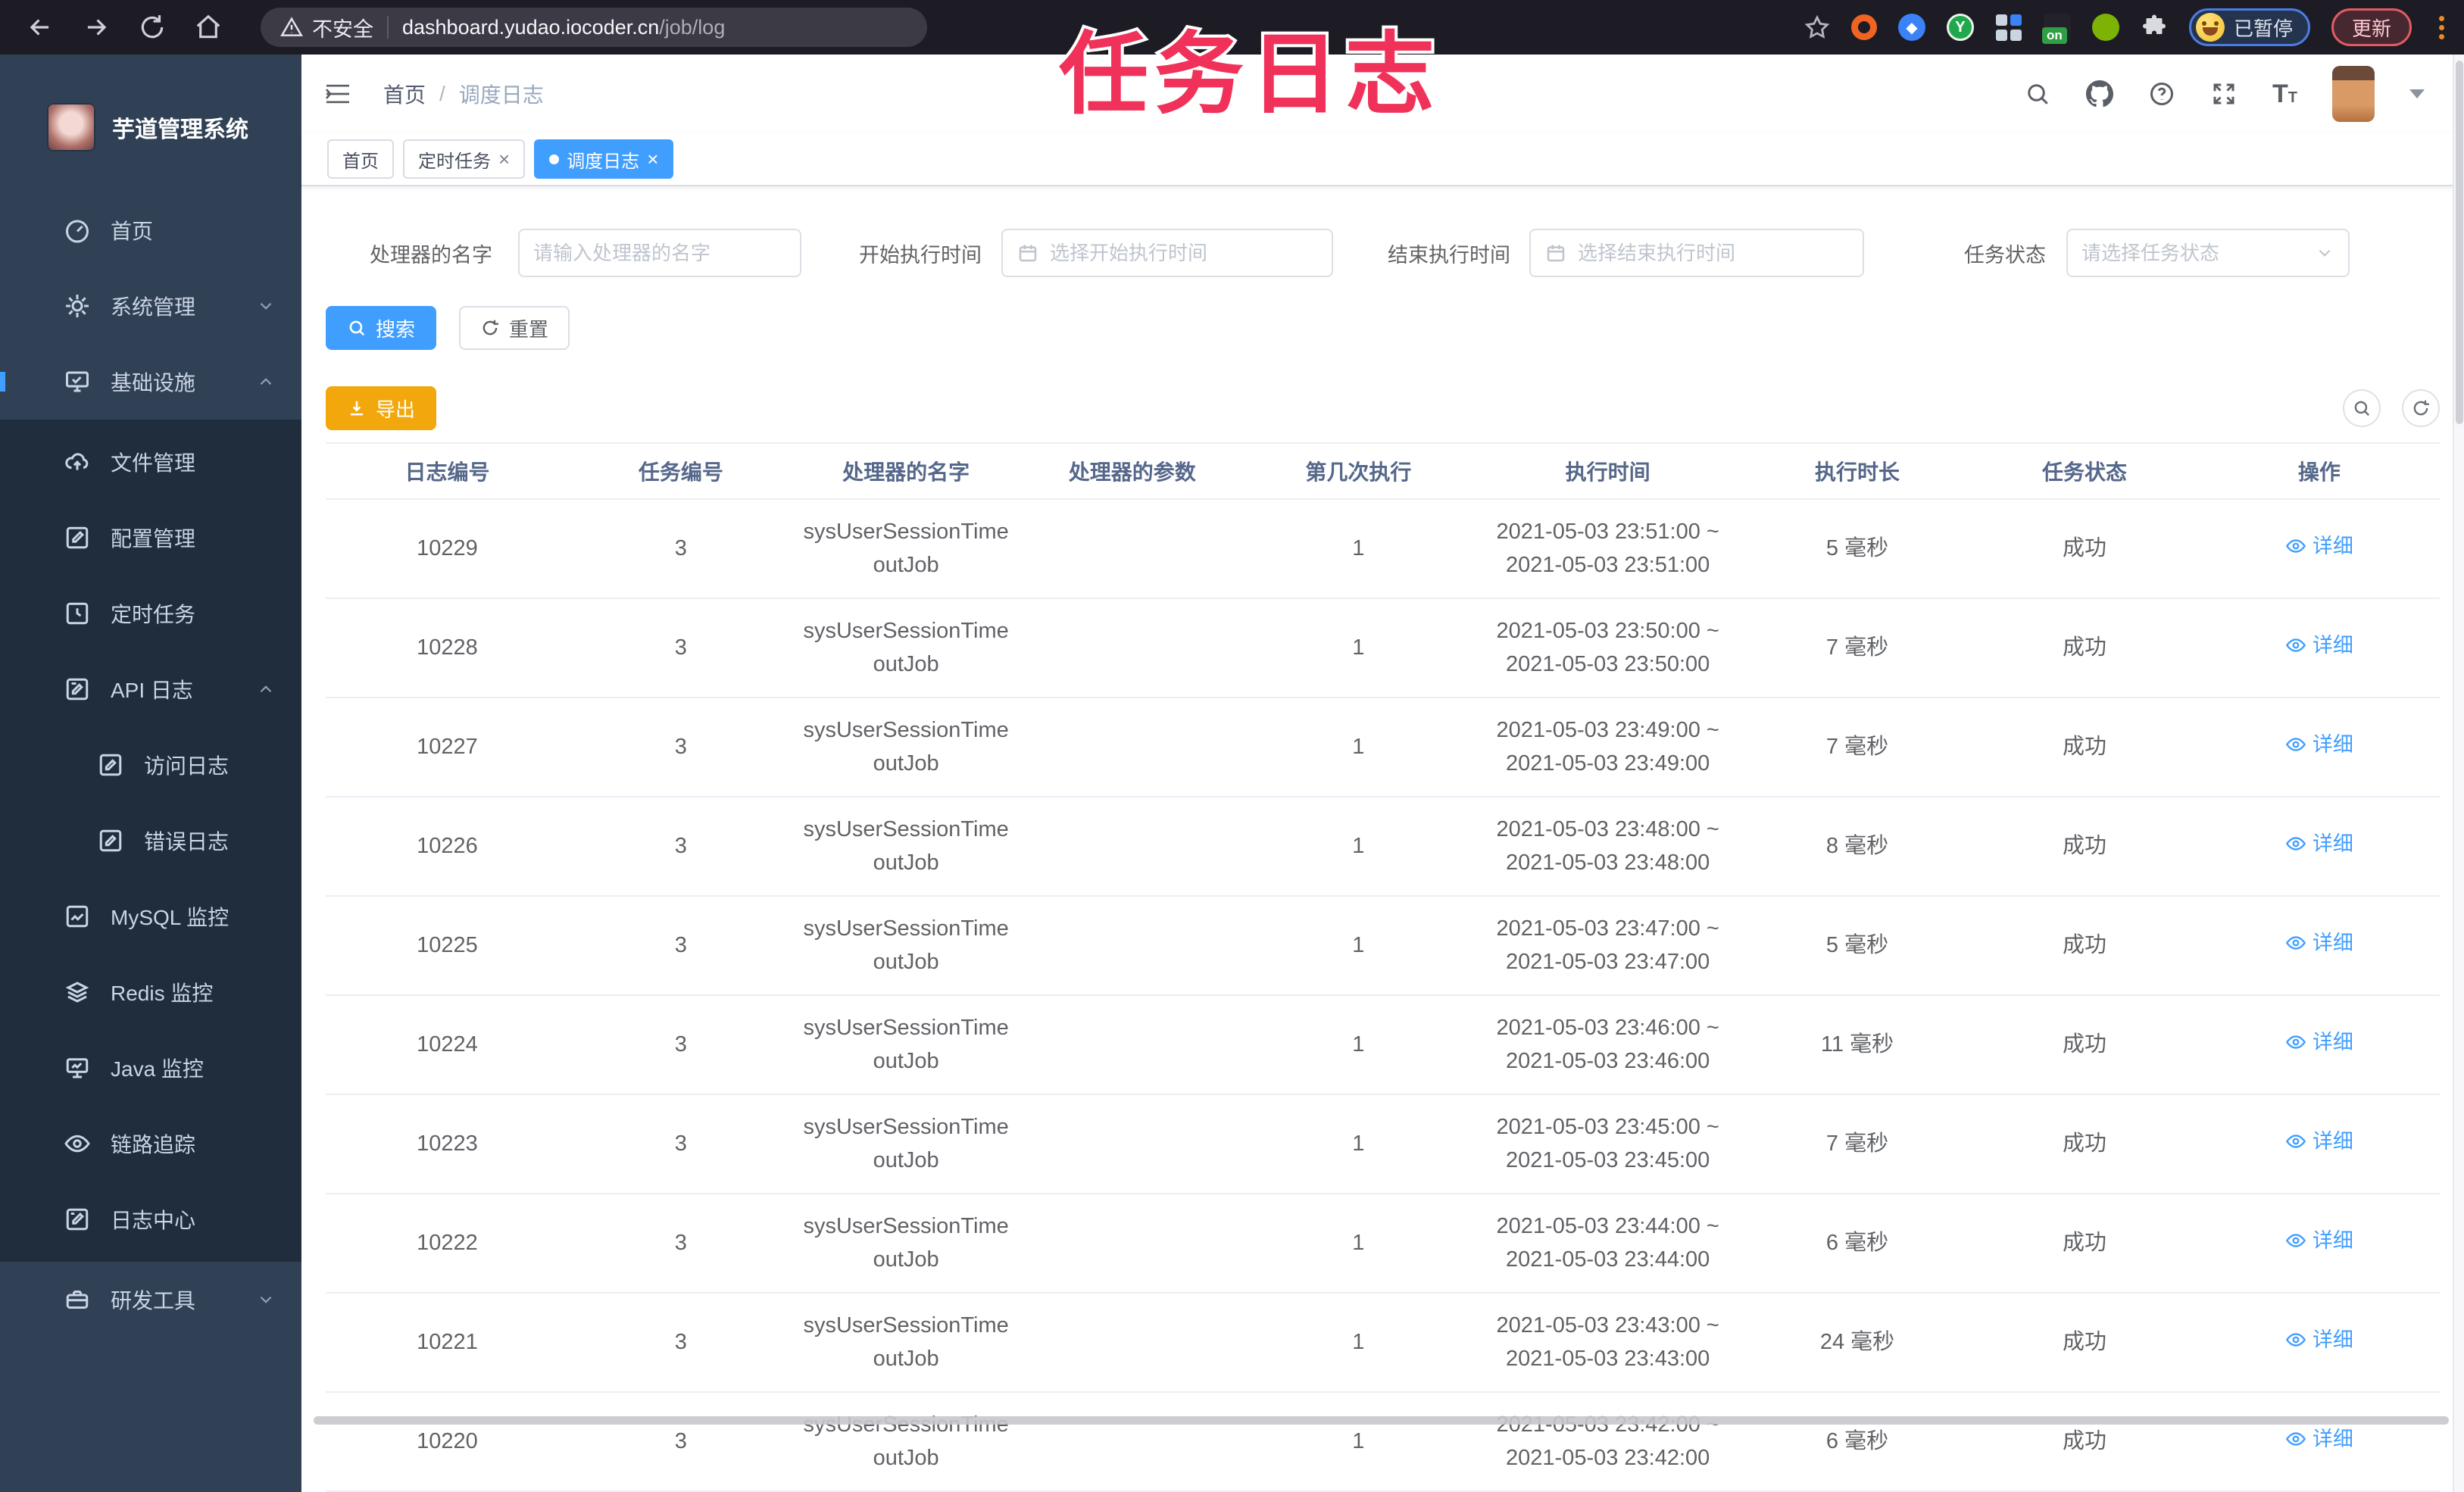 Image resolution: width=2464 pixels, height=1492 pixels. What do you see at coordinates (338, 94) in the screenshot?
I see `sidebar-collapse-icon` at bounding box center [338, 94].